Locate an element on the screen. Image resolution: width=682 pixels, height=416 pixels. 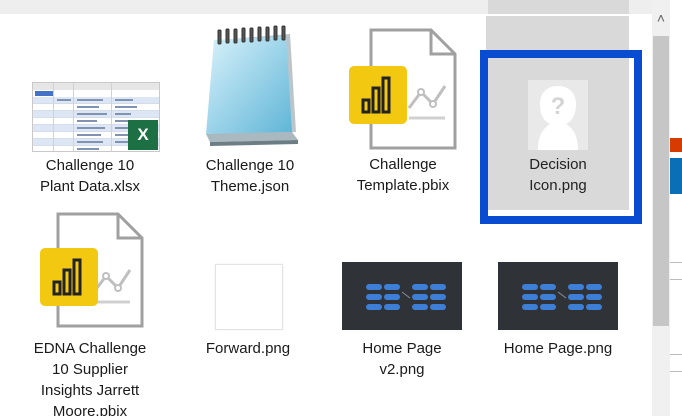
file-name-label: Challenge Template.pbix is located at coordinates (403, 175).